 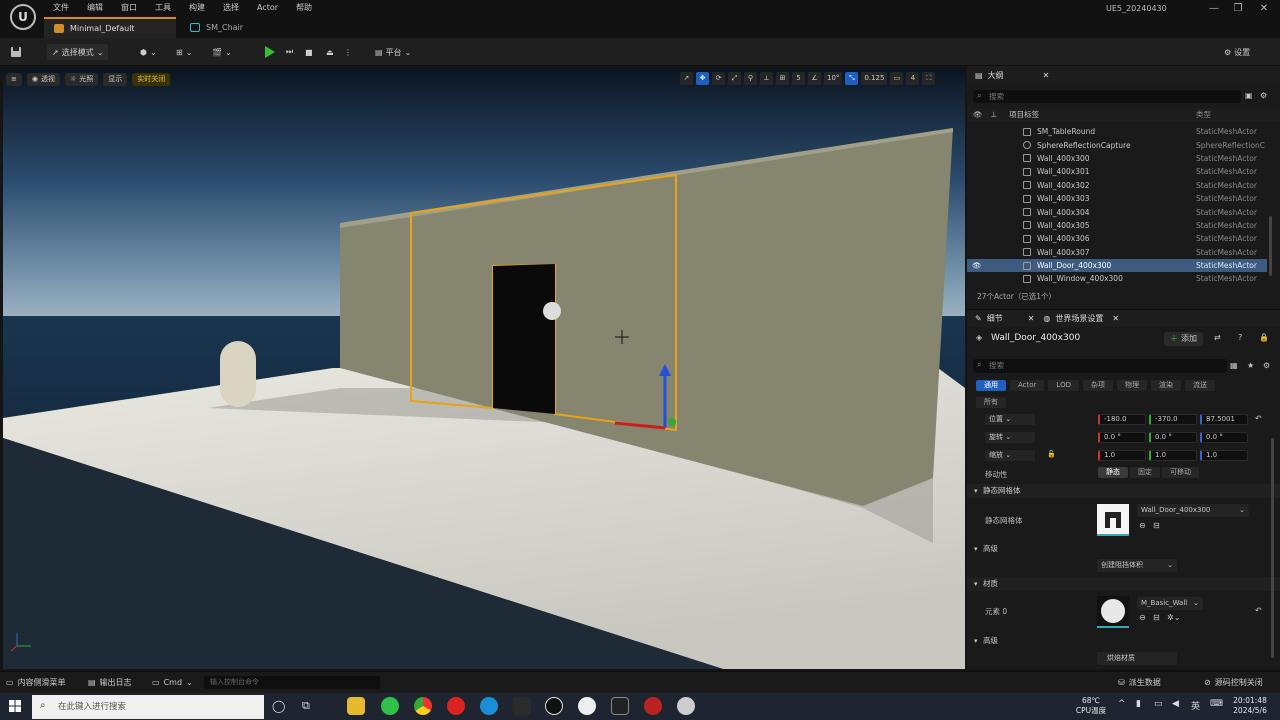 What do you see at coordinates (1224, 437) in the screenshot?
I see `rotation-z-field: 0.0 °` at bounding box center [1224, 437].